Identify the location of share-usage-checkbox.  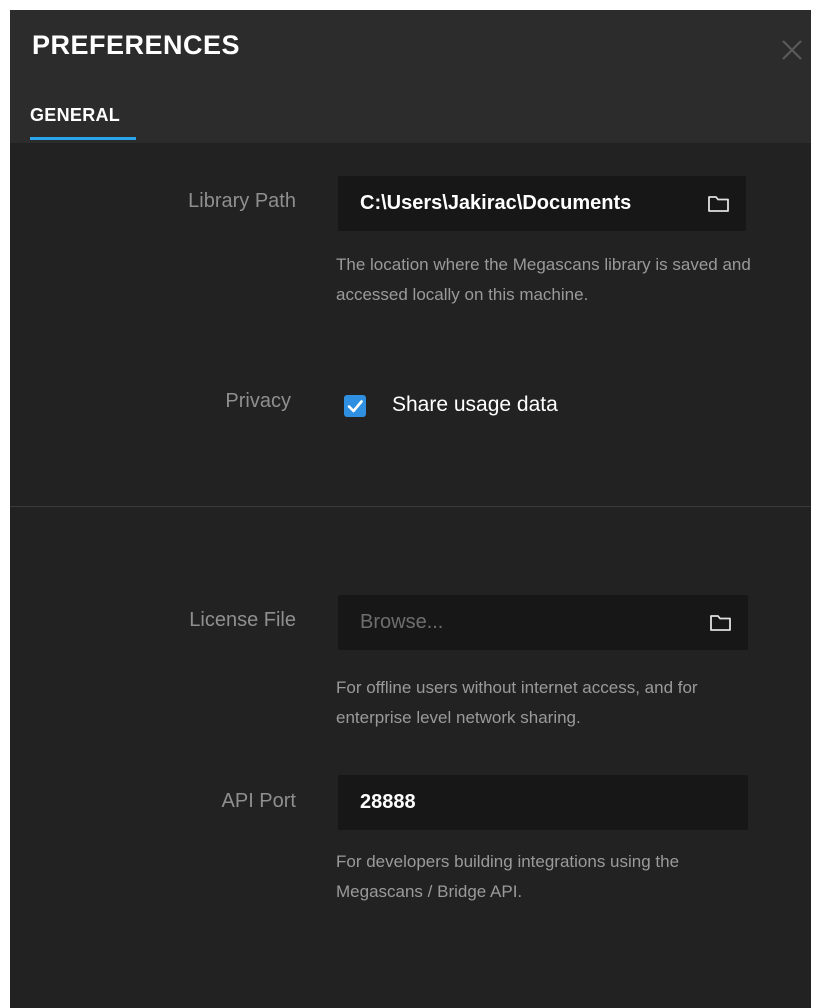
(355, 406).